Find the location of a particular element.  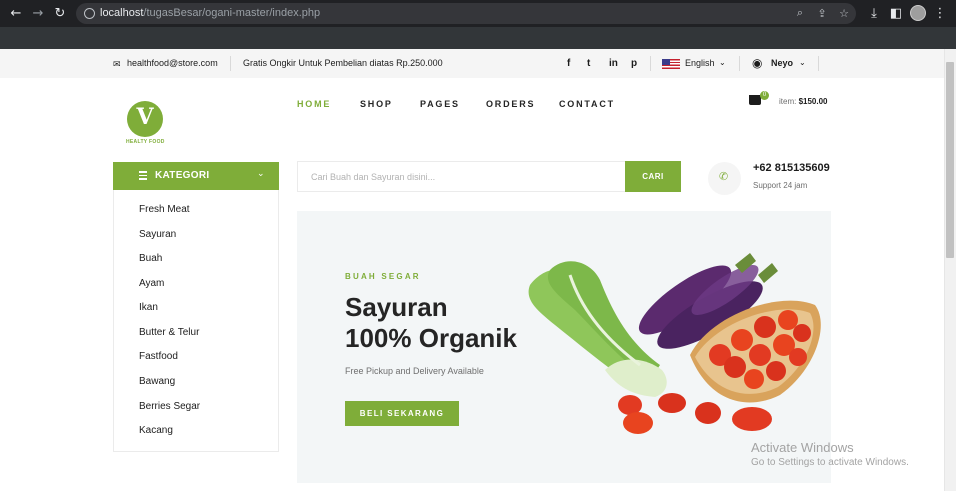

url-host: localhost is located at coordinates (122, 13).